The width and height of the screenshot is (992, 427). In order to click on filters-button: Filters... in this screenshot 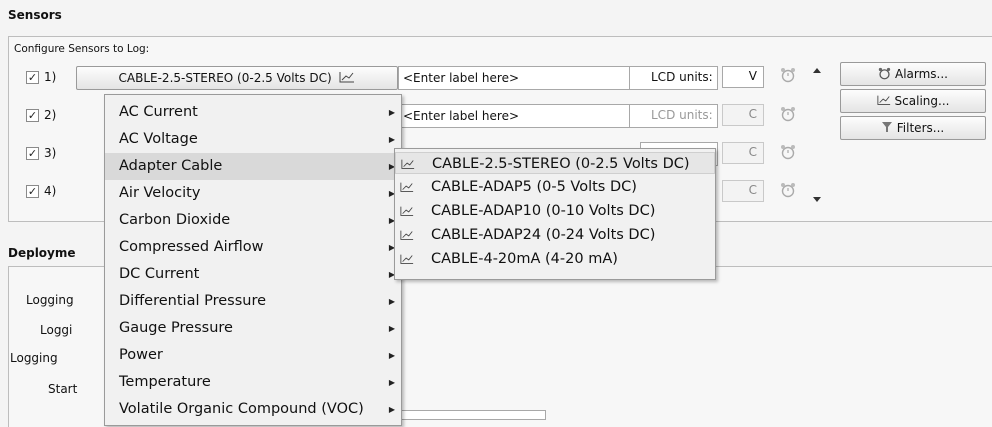, I will do `click(913, 128)`.